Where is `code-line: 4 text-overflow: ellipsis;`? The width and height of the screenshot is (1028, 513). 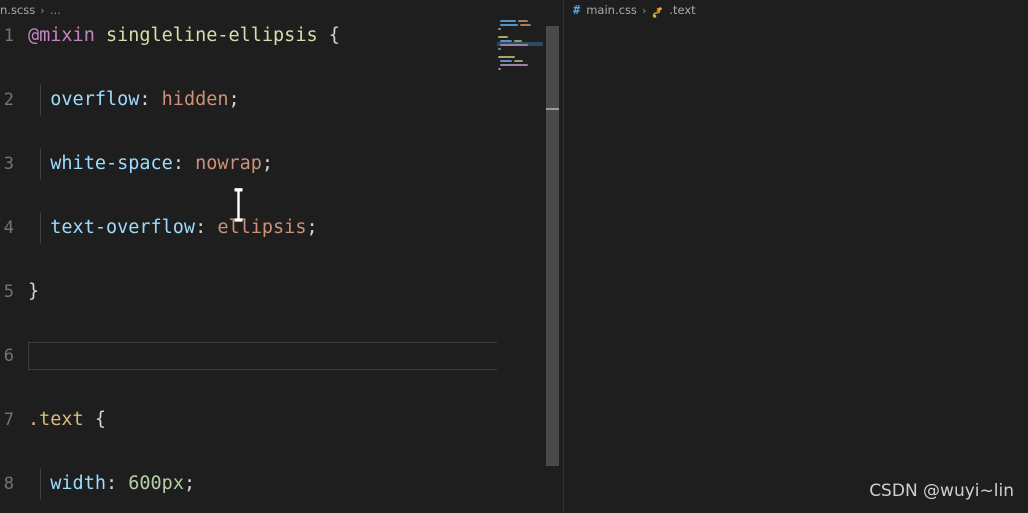 code-line: 4 text-overflow: ellipsis; is located at coordinates (281, 228).